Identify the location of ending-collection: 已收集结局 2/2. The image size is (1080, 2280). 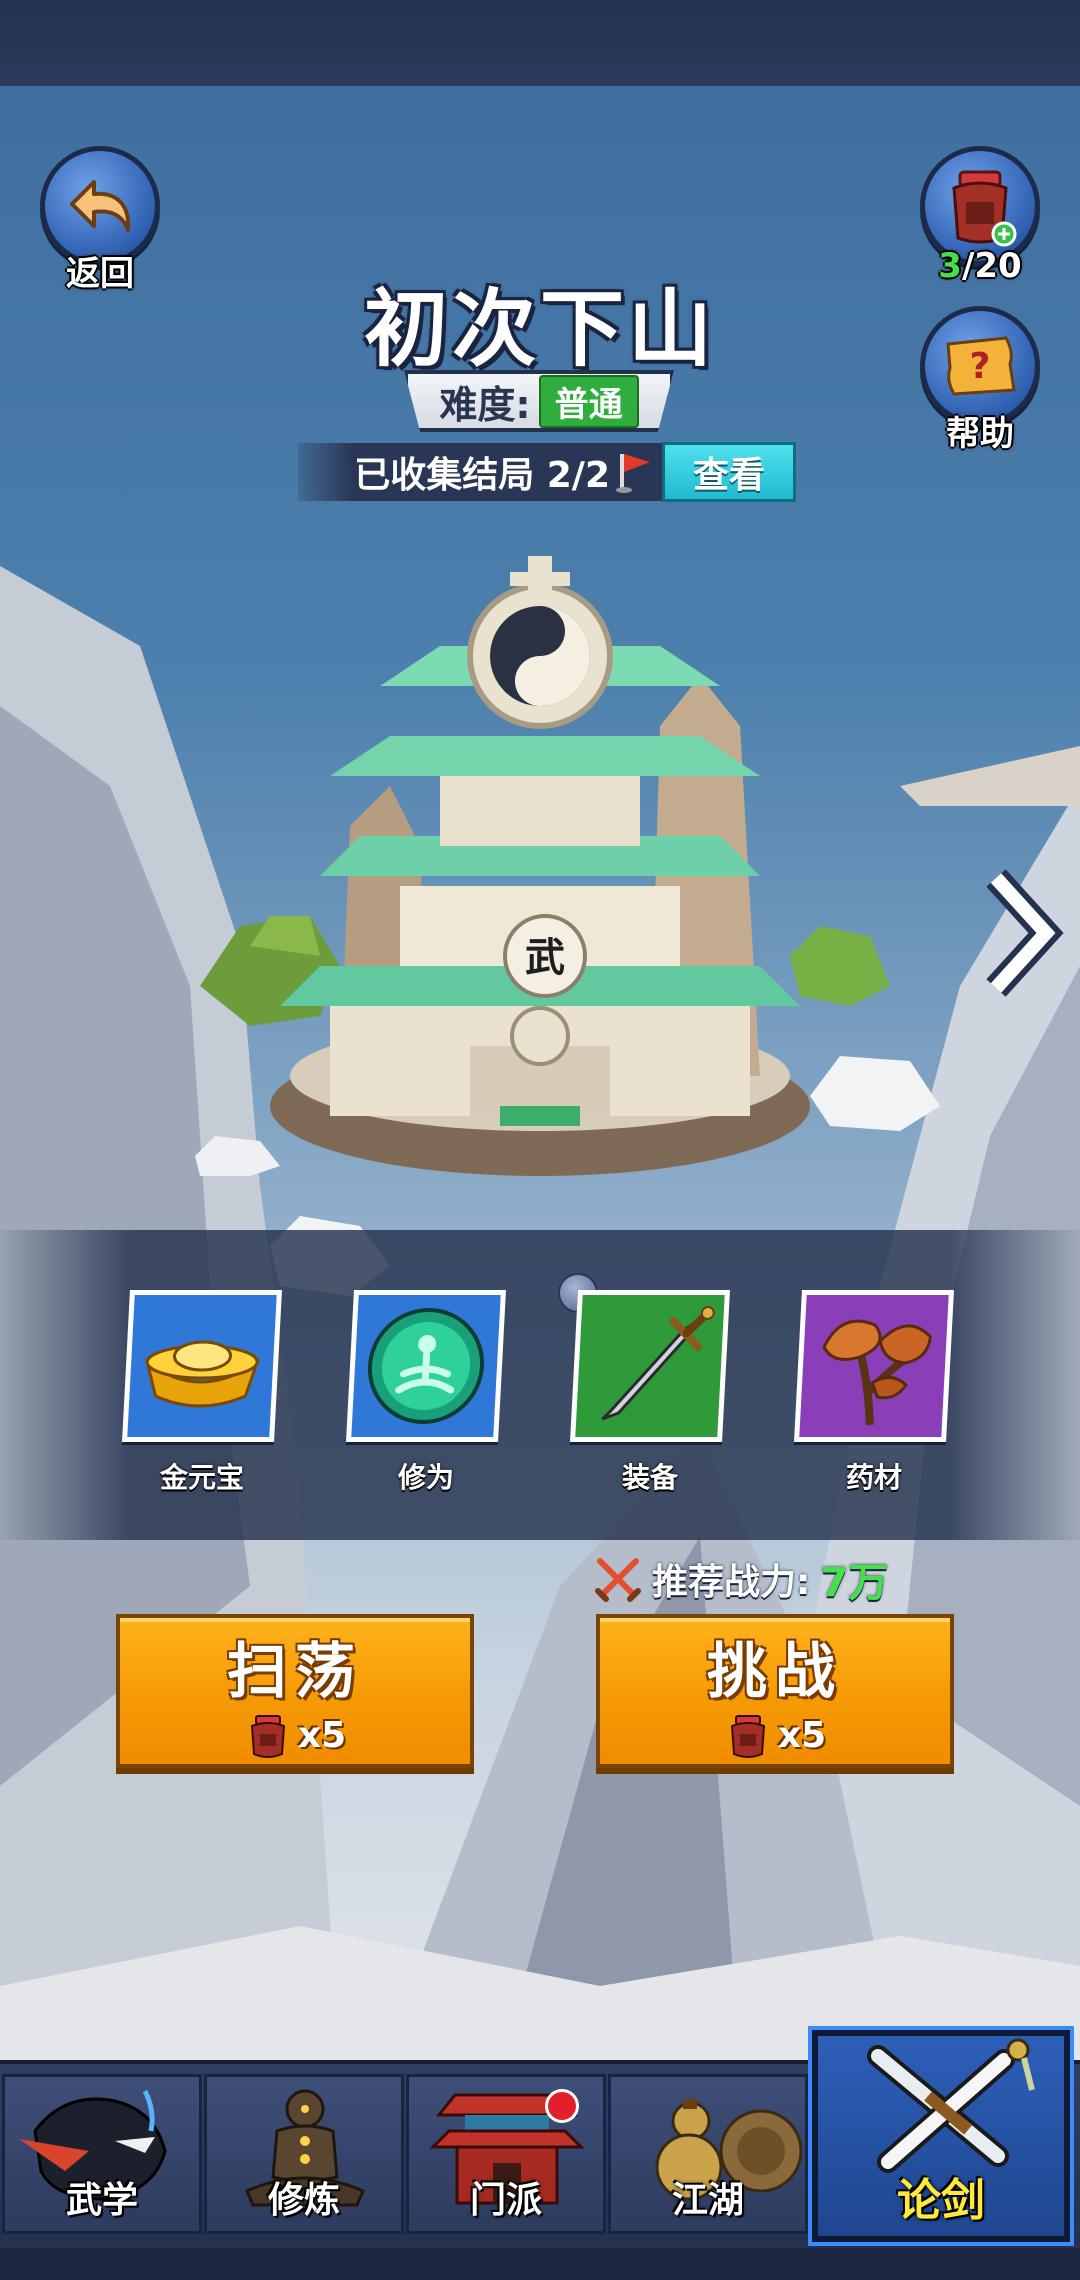
(483, 472).